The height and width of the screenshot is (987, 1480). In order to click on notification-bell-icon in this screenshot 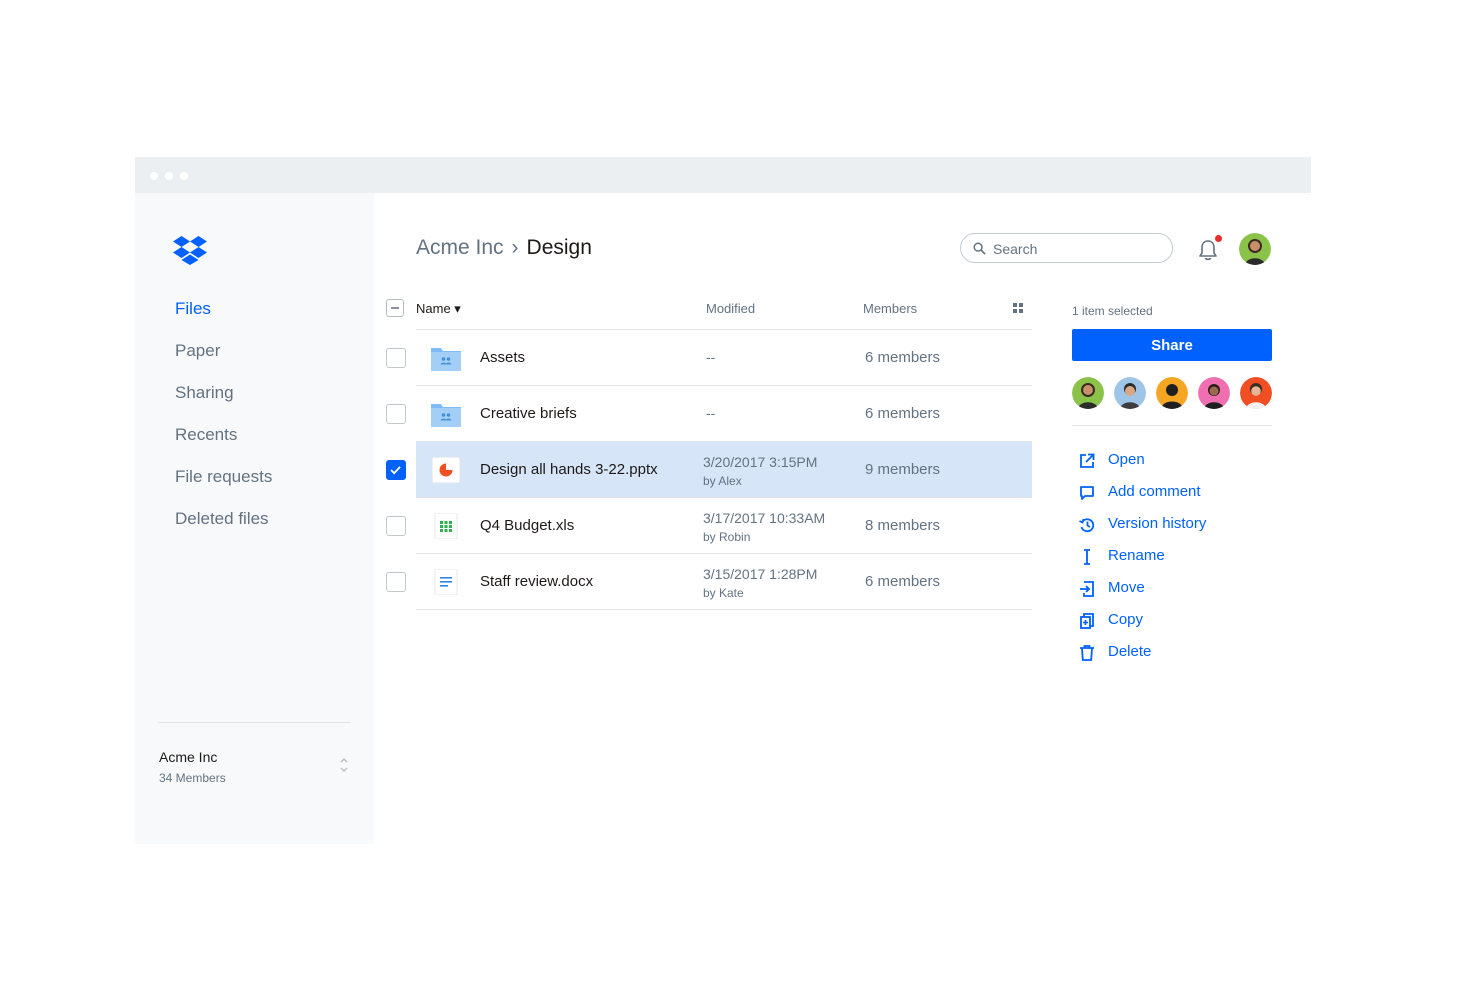, I will do `click(1208, 250)`.